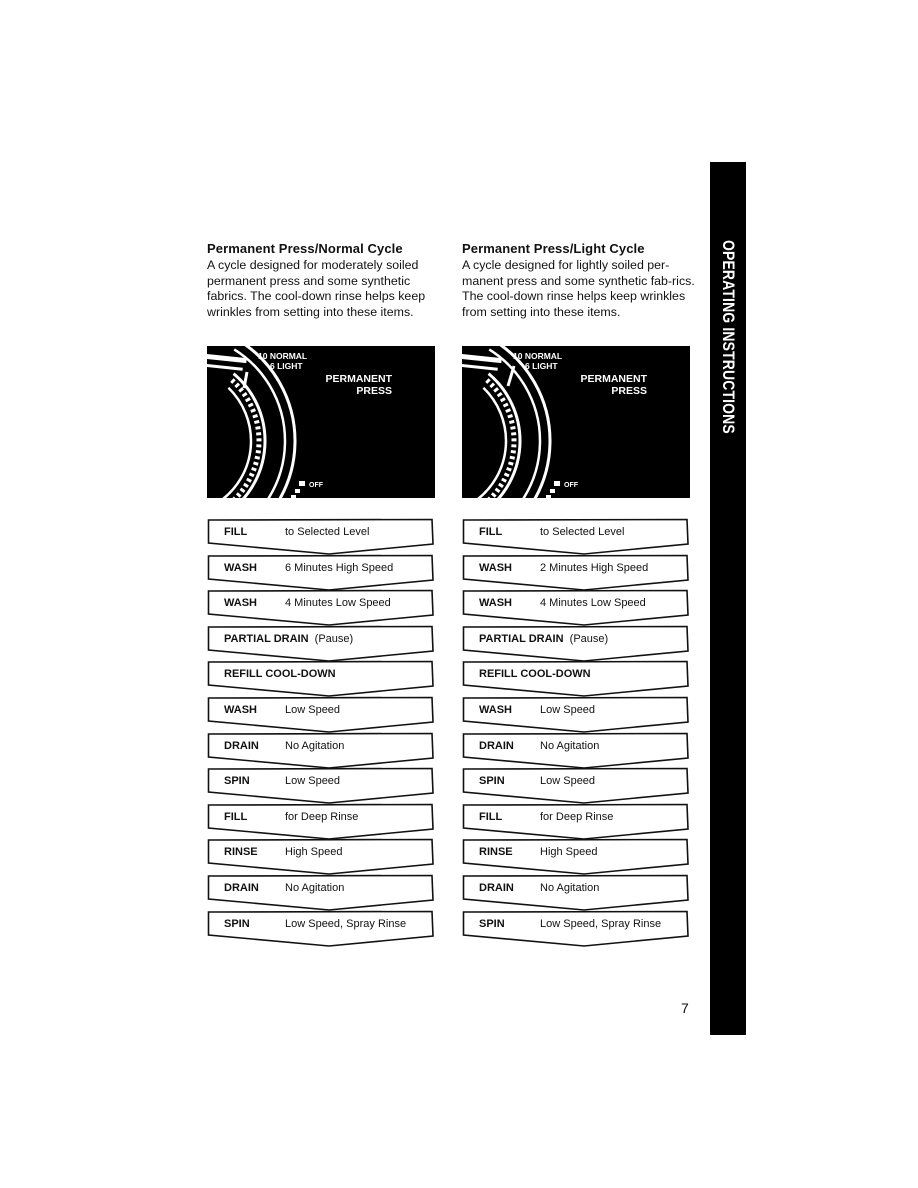  I want to click on cycle-step: WASH 6 Minutes High Speed, so click(323, 572).